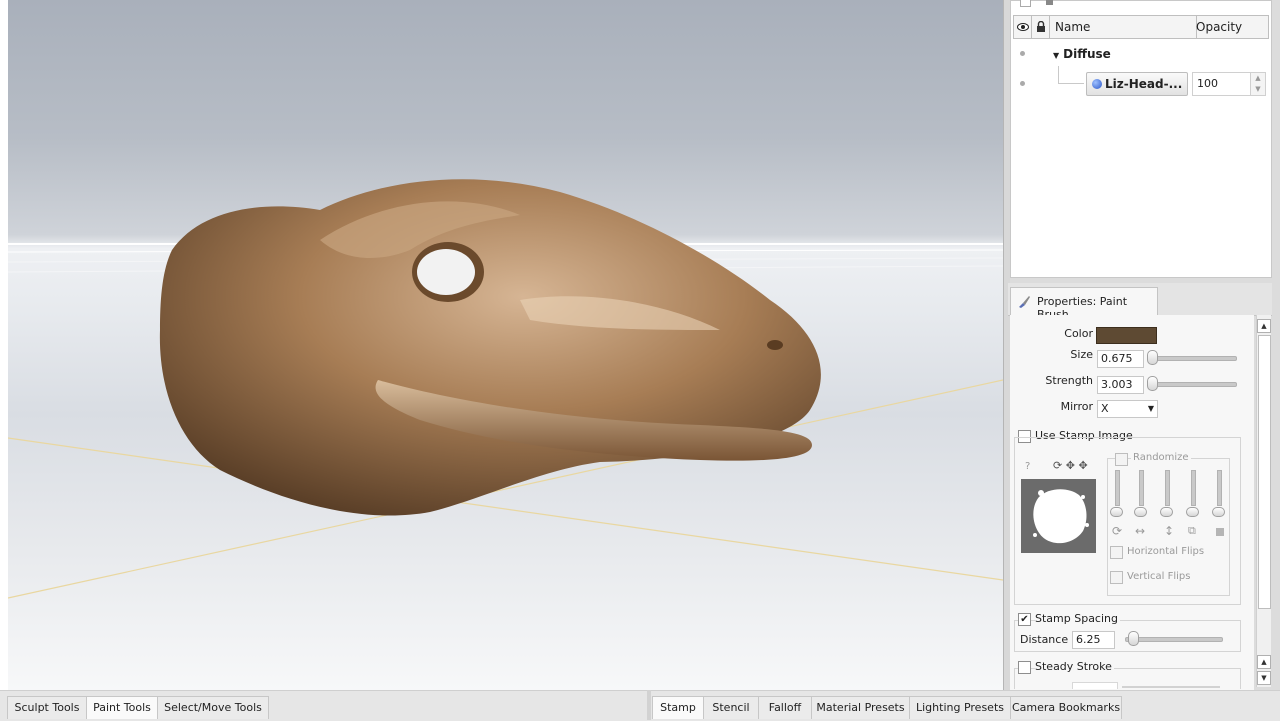  Describe the element at coordinates (960, 707) in the screenshot. I see `tab-lighting-presets: Lighting Presets` at that location.